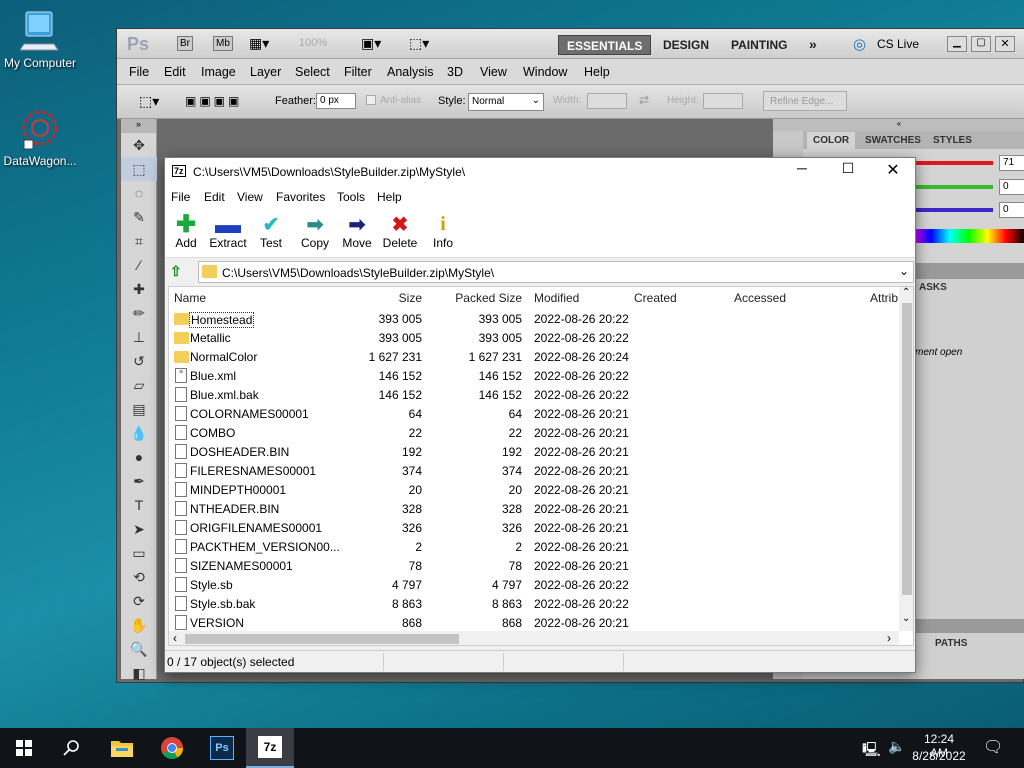 The height and width of the screenshot is (768, 1024). I want to click on delete-button: ✖ Delete, so click(400, 231).